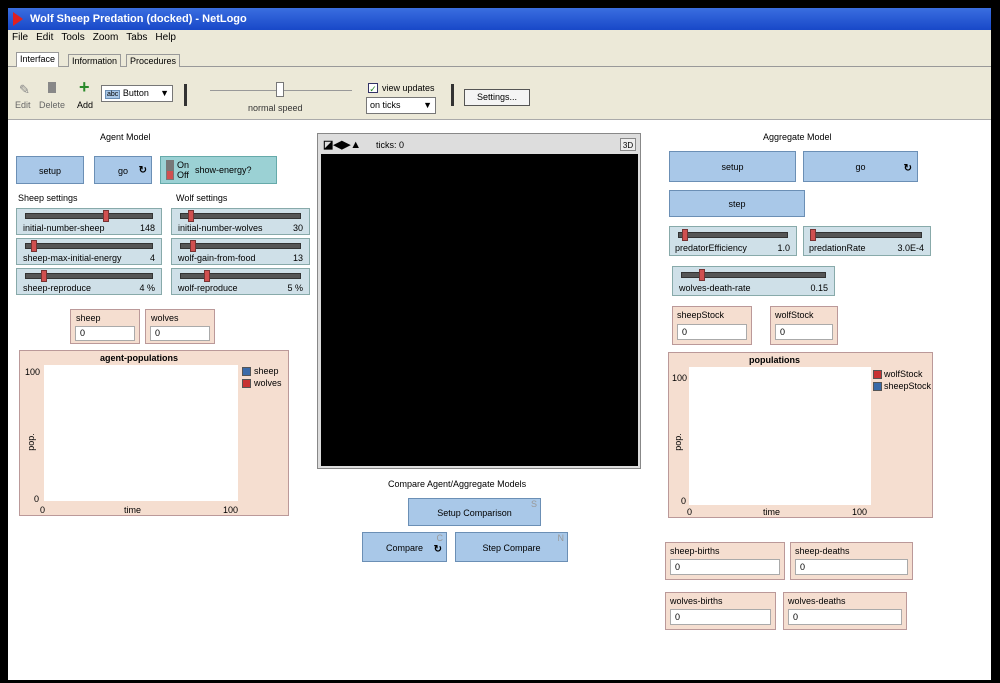 This screenshot has width=1000, height=683. I want to click on sheep-settings-label: Sheep settings, so click(48, 198).